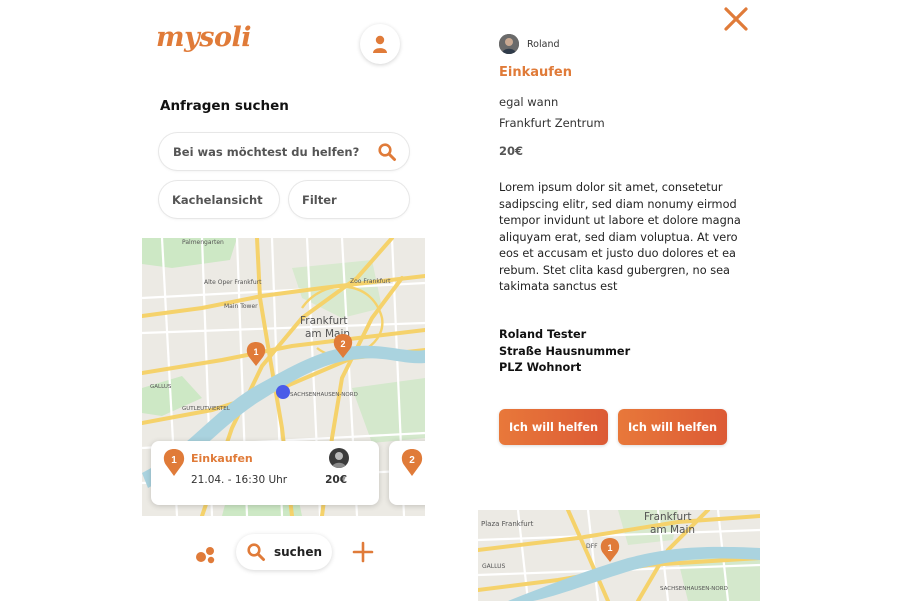  Describe the element at coordinates (509, 44) in the screenshot. I see `author-avatar` at that location.